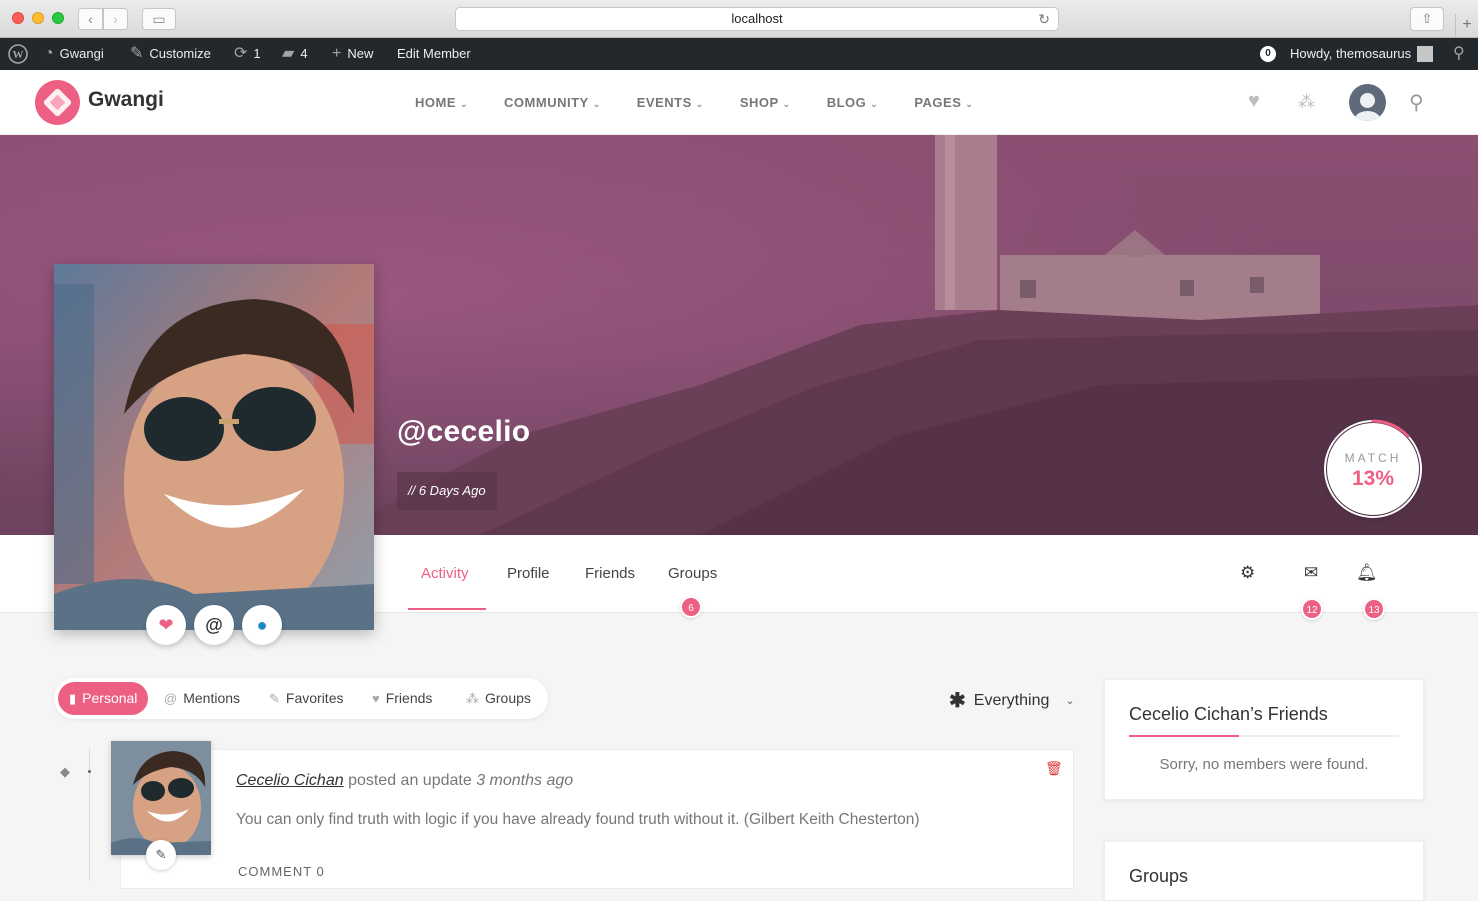 Image resolution: width=1478 pixels, height=901 pixels. Describe the element at coordinates (290, 780) in the screenshot. I see `activity-author-link: Cecelio Cichan` at that location.